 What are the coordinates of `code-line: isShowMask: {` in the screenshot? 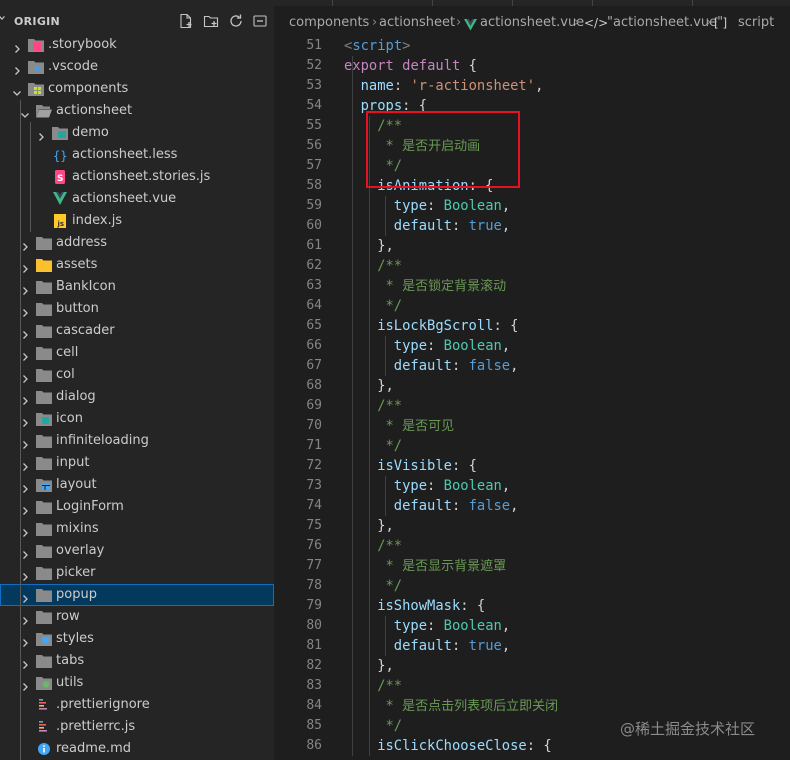 It's located at (431, 606).